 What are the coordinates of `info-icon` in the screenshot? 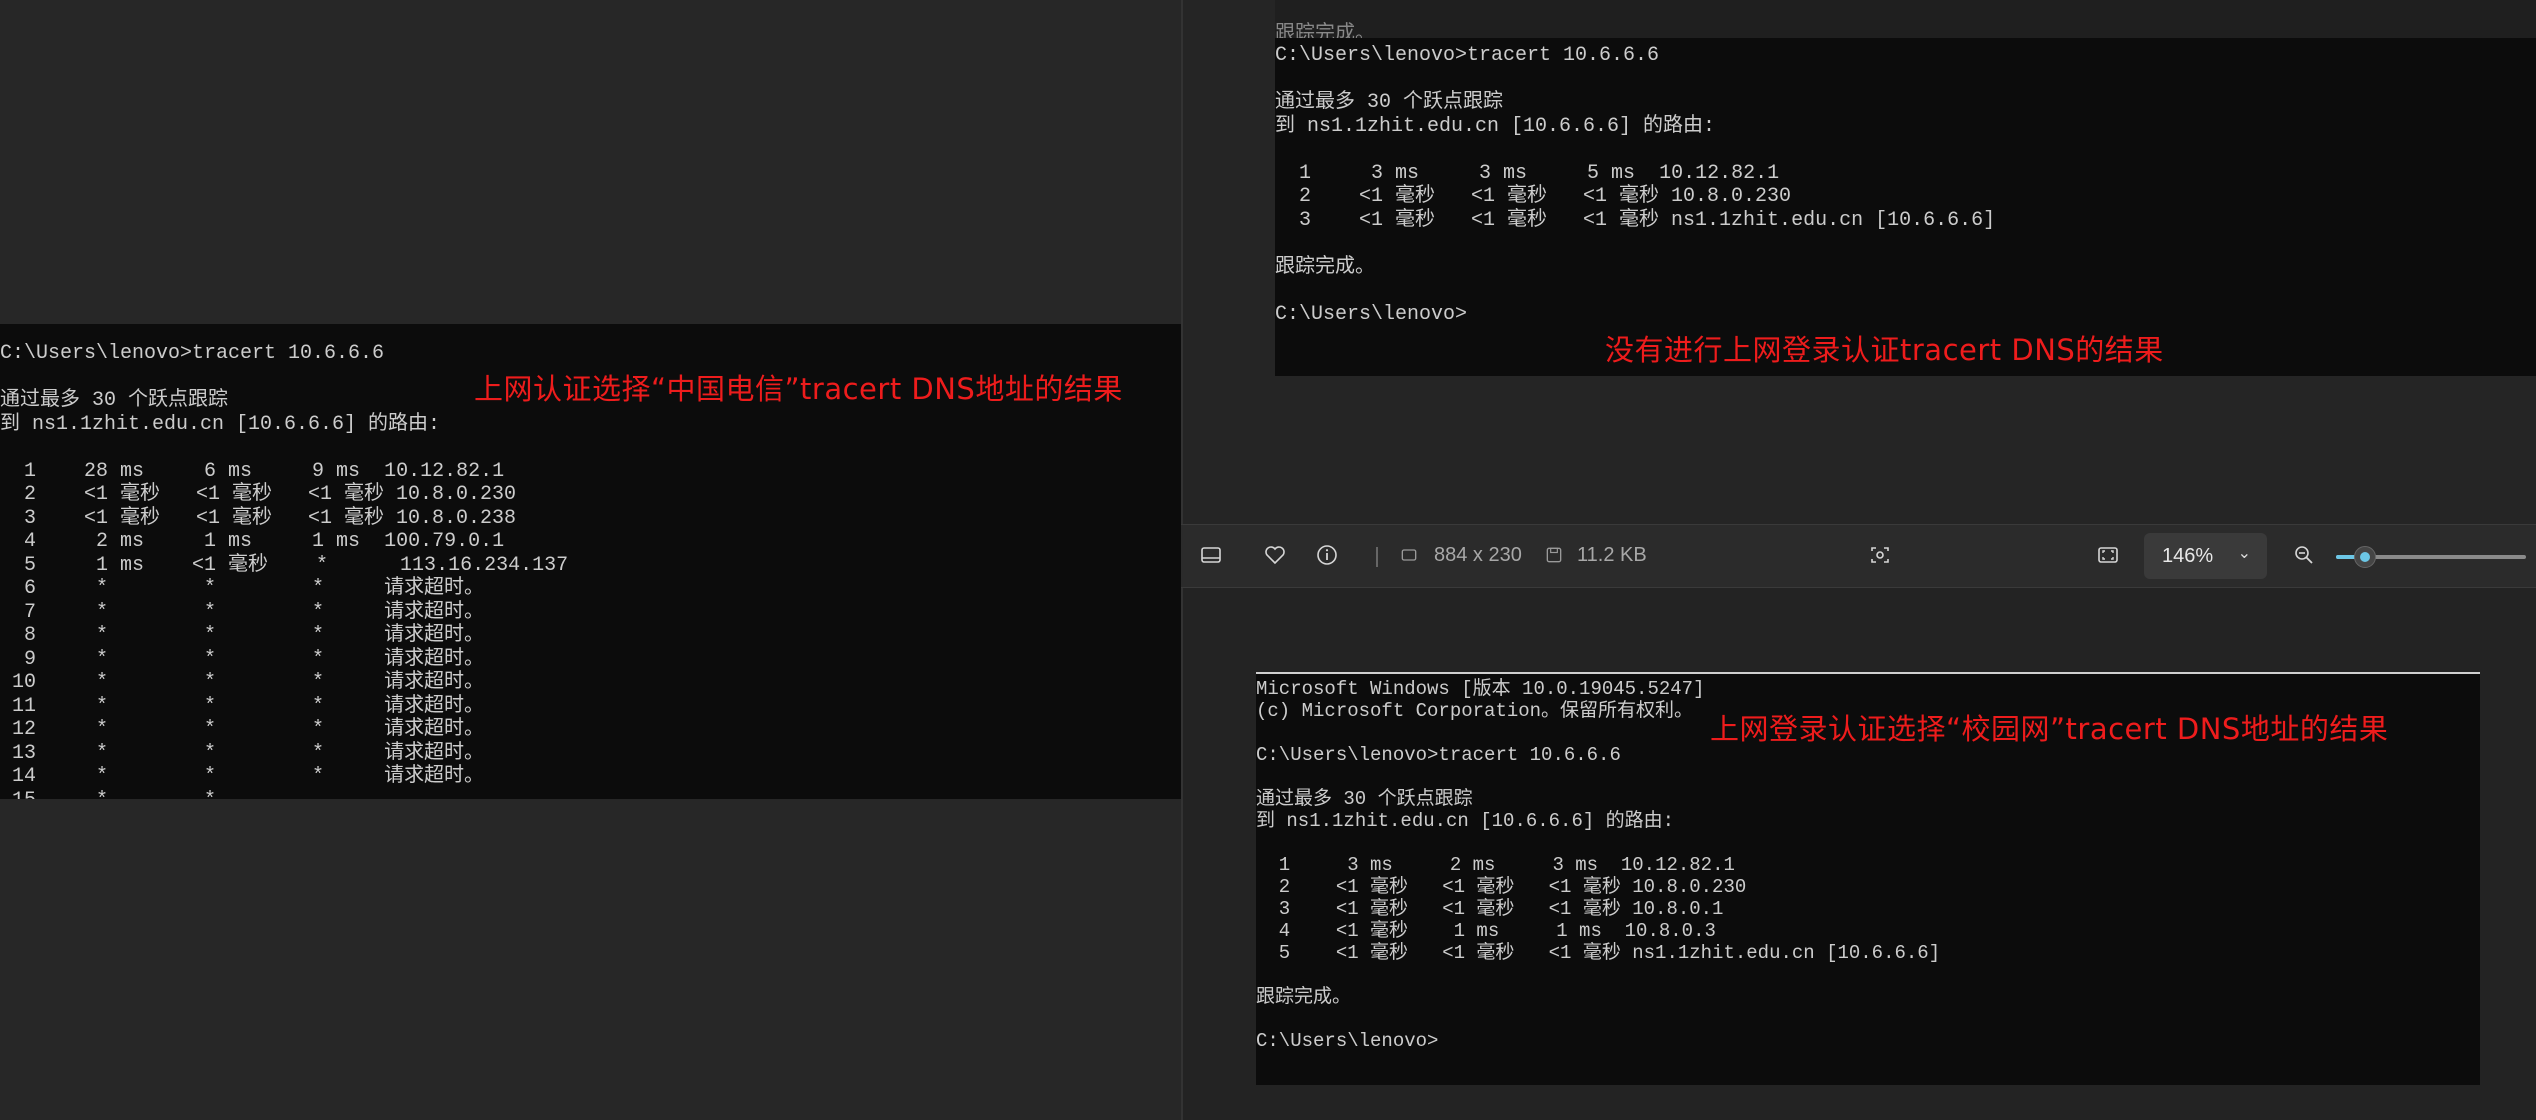 It's located at (1327, 555).